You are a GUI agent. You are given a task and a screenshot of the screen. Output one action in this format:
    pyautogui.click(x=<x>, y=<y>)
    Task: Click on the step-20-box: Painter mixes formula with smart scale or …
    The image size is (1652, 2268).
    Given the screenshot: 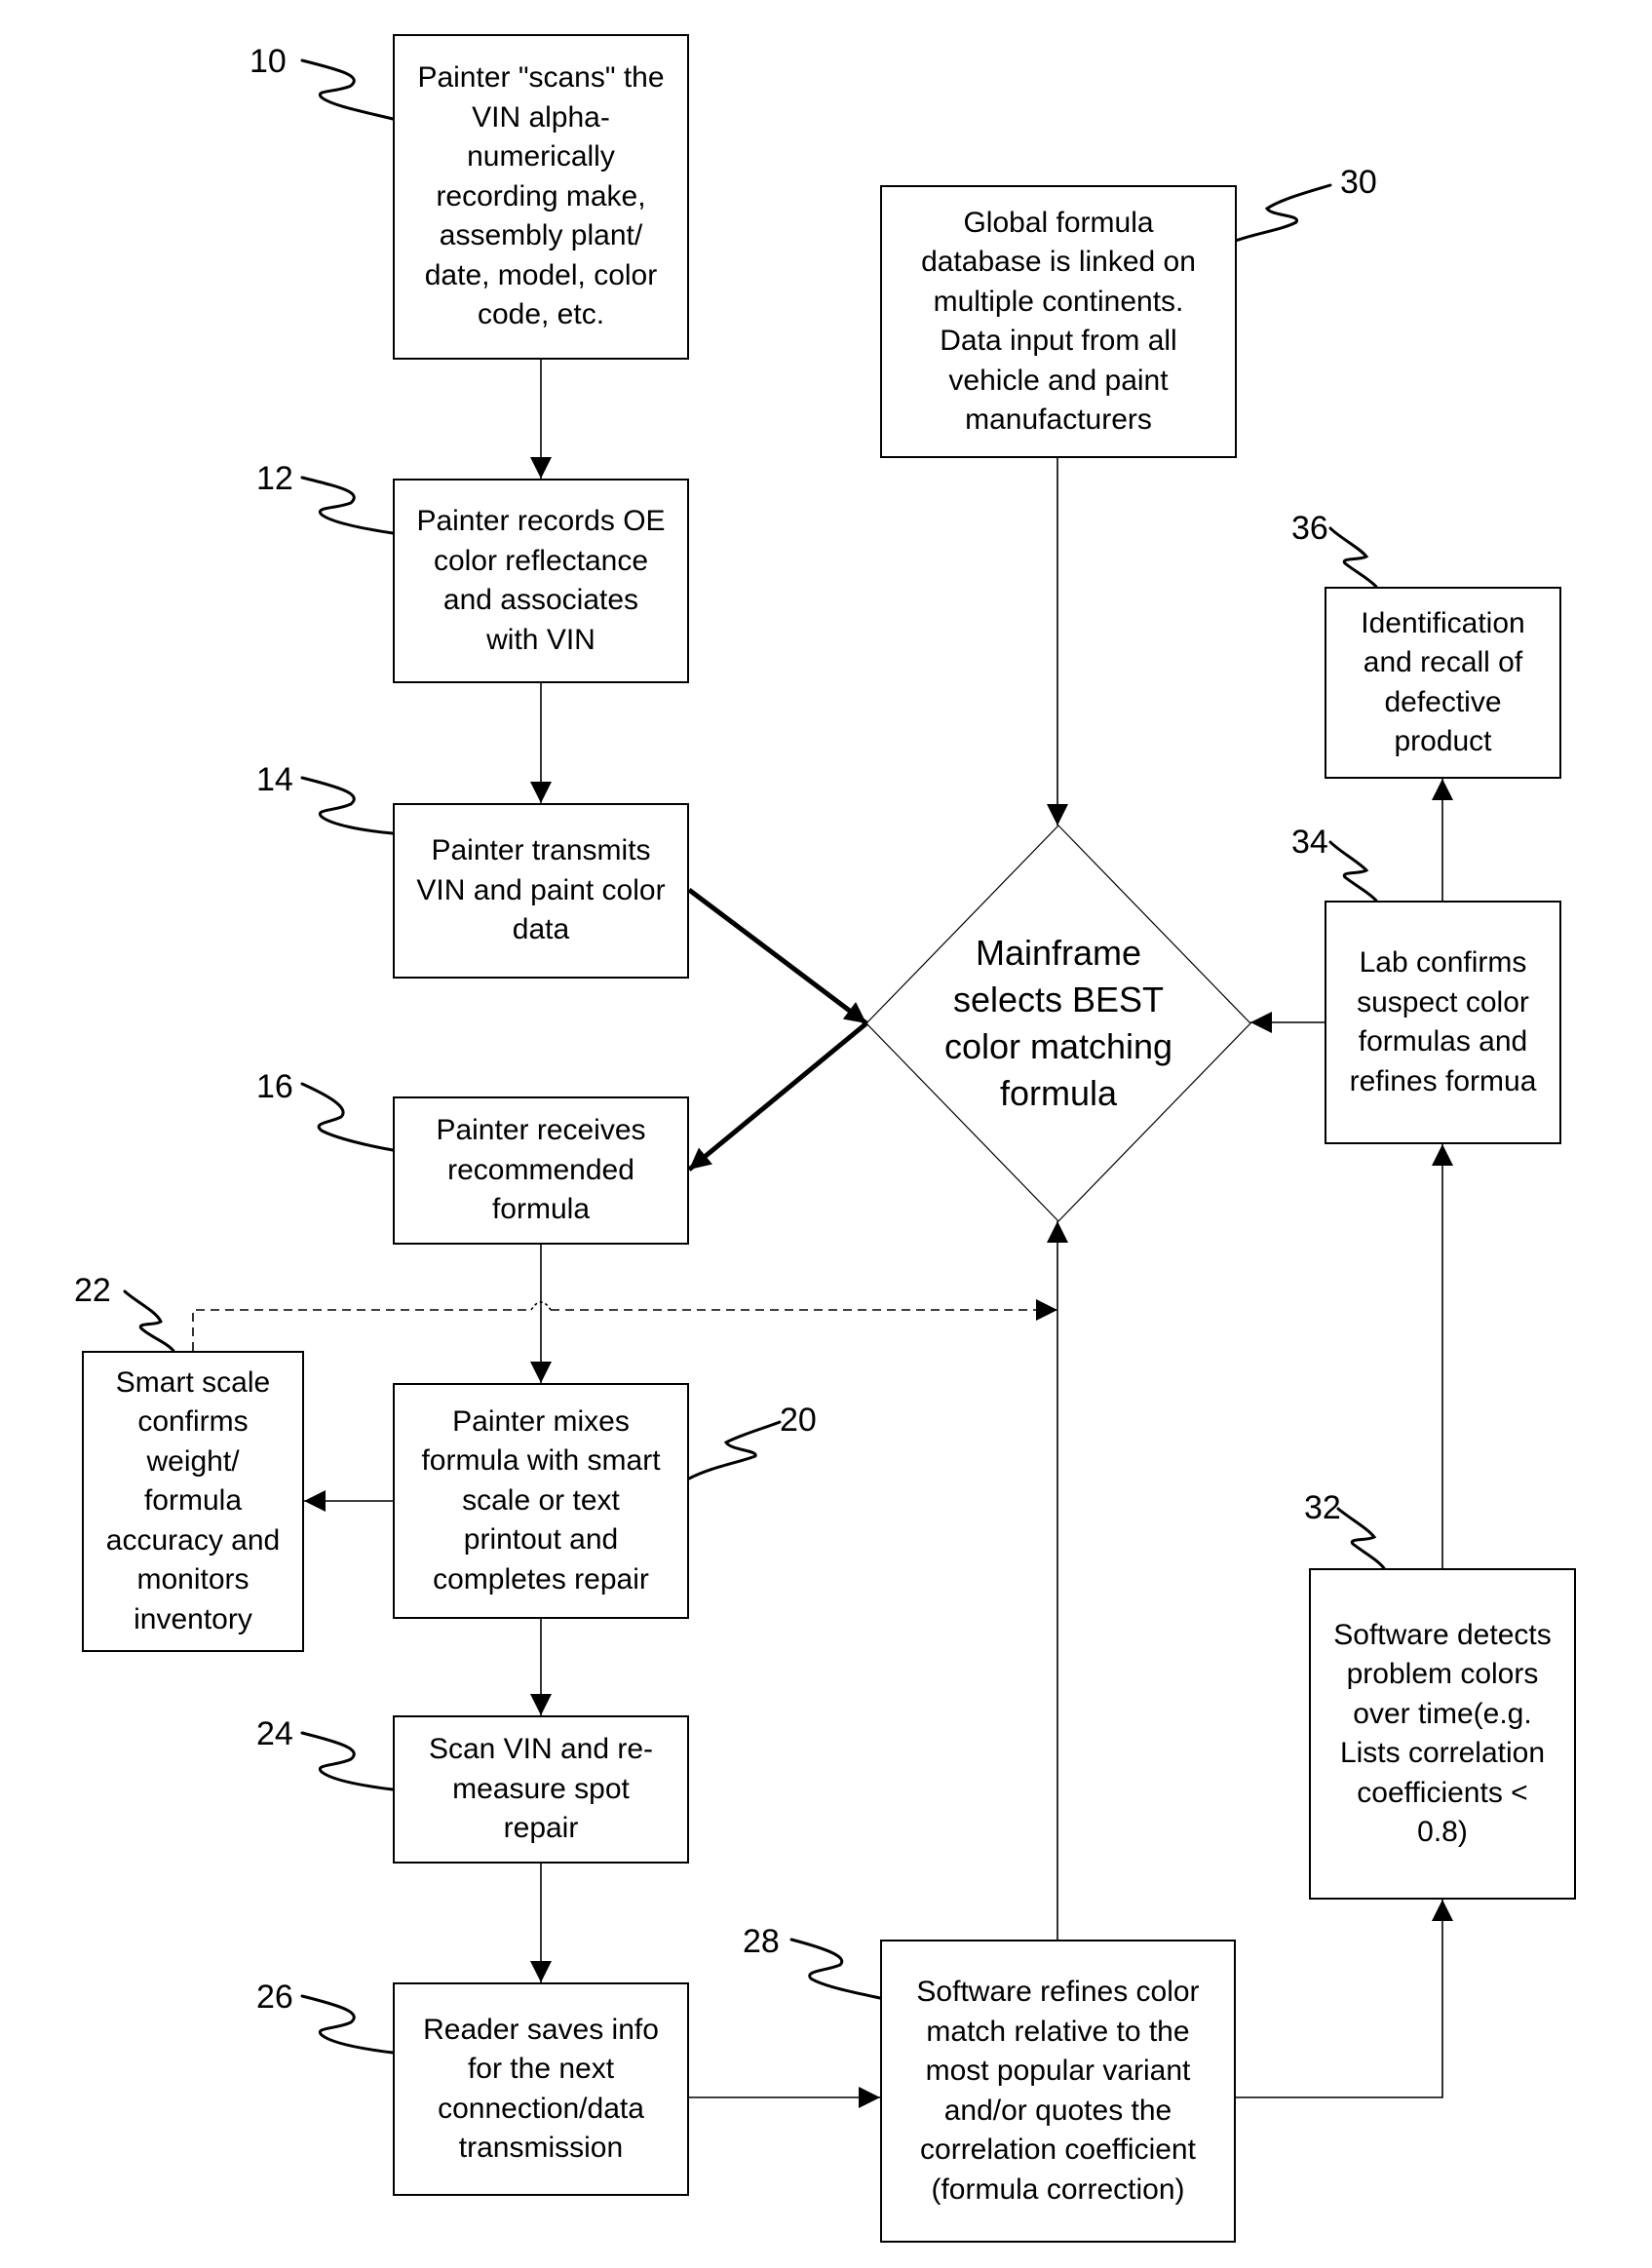 What is the action you would take?
    pyautogui.click(x=541, y=1501)
    